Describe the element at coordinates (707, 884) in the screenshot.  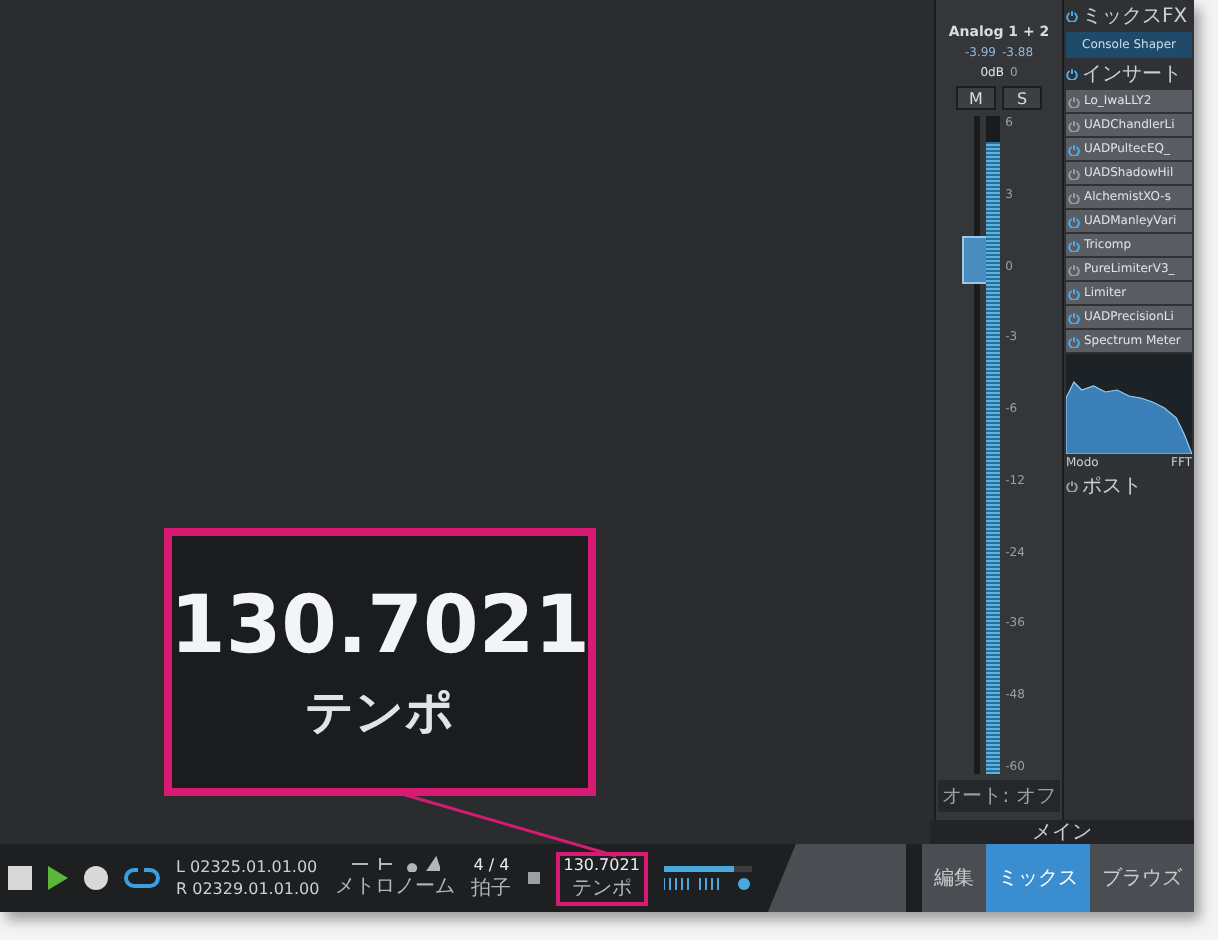
I see `performance-meter-drawing` at that location.